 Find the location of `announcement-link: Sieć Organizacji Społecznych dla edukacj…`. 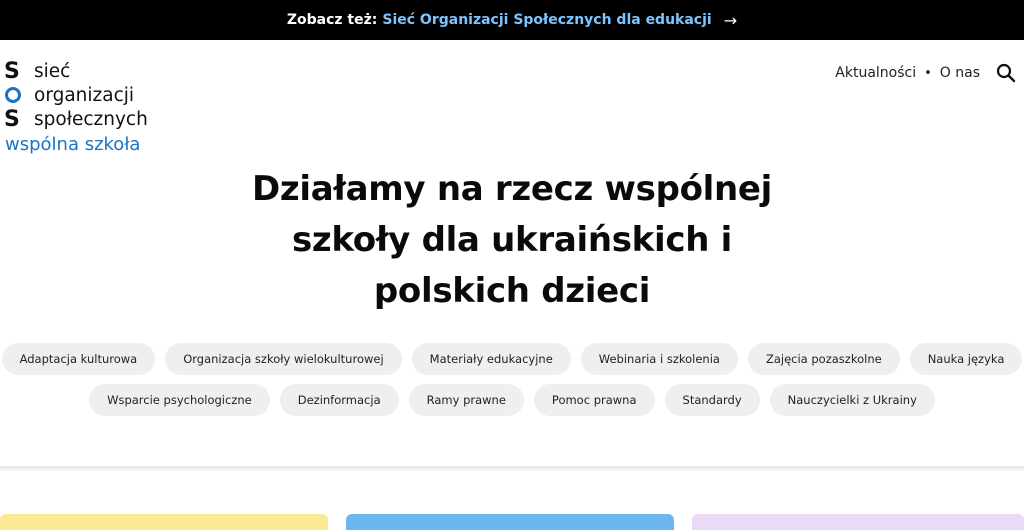

announcement-link: Sieć Organizacji Społecznych dla edukacj… is located at coordinates (546, 20).